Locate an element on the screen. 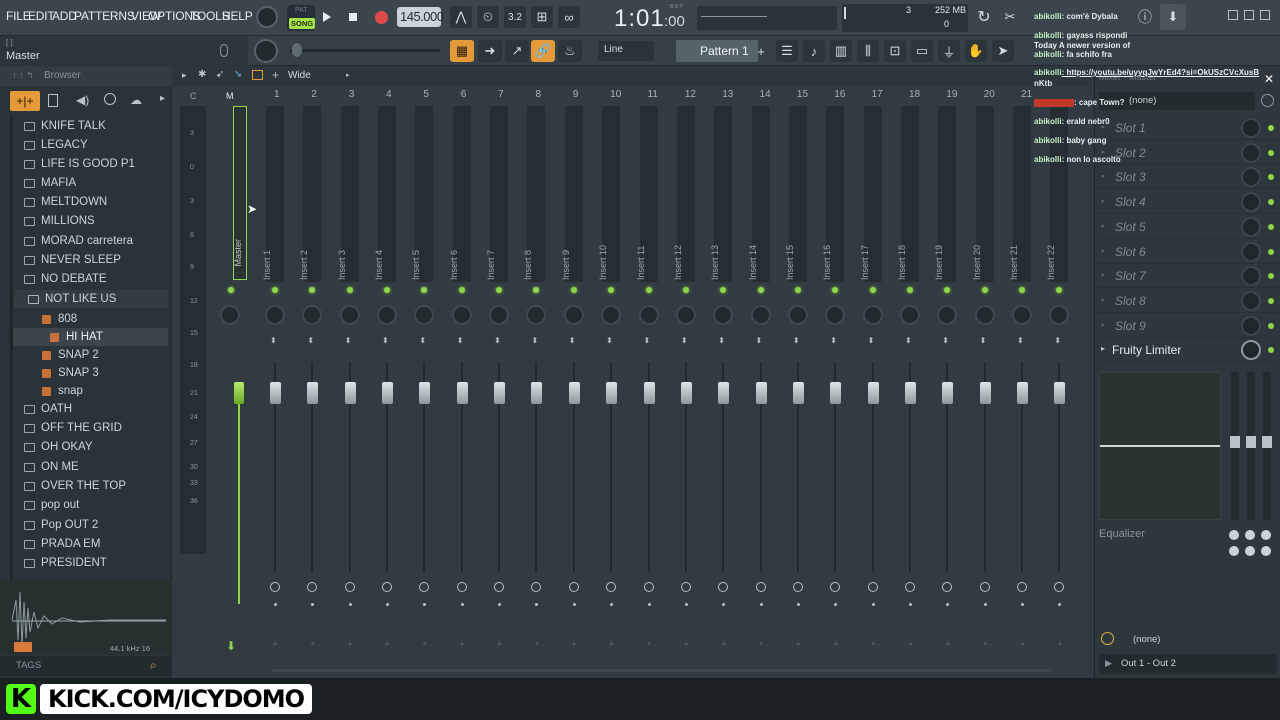 This screenshot has width=1280, height=720. stop-button is located at coordinates (353, 17).